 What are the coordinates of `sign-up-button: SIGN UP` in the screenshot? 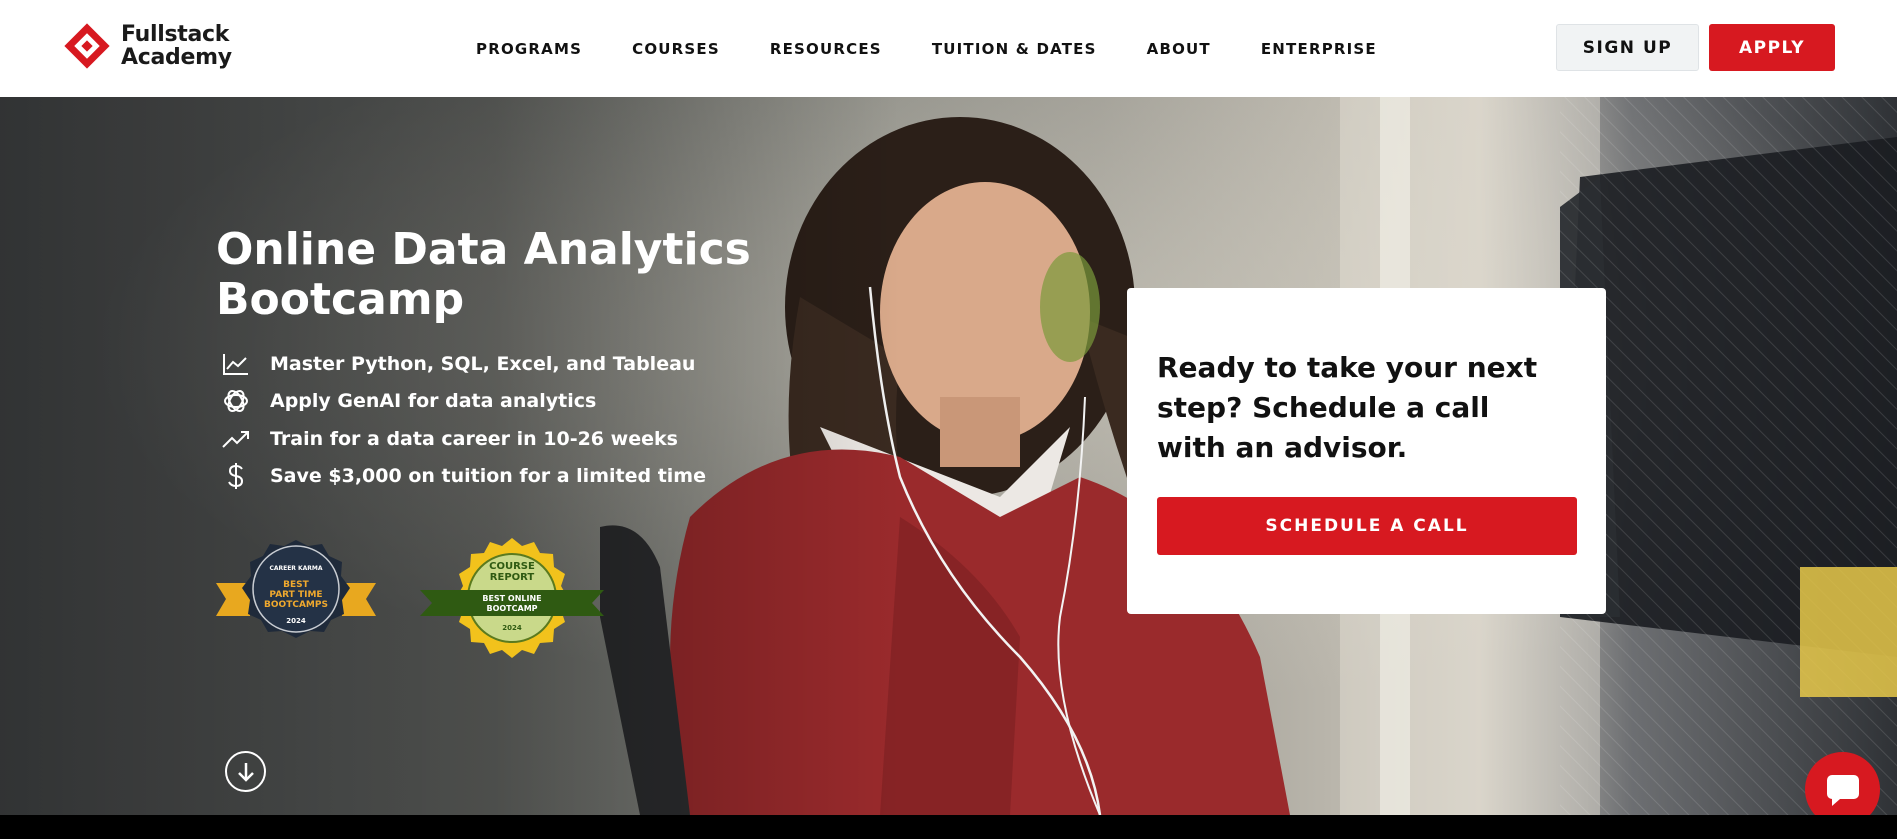 It's located at (1627, 47).